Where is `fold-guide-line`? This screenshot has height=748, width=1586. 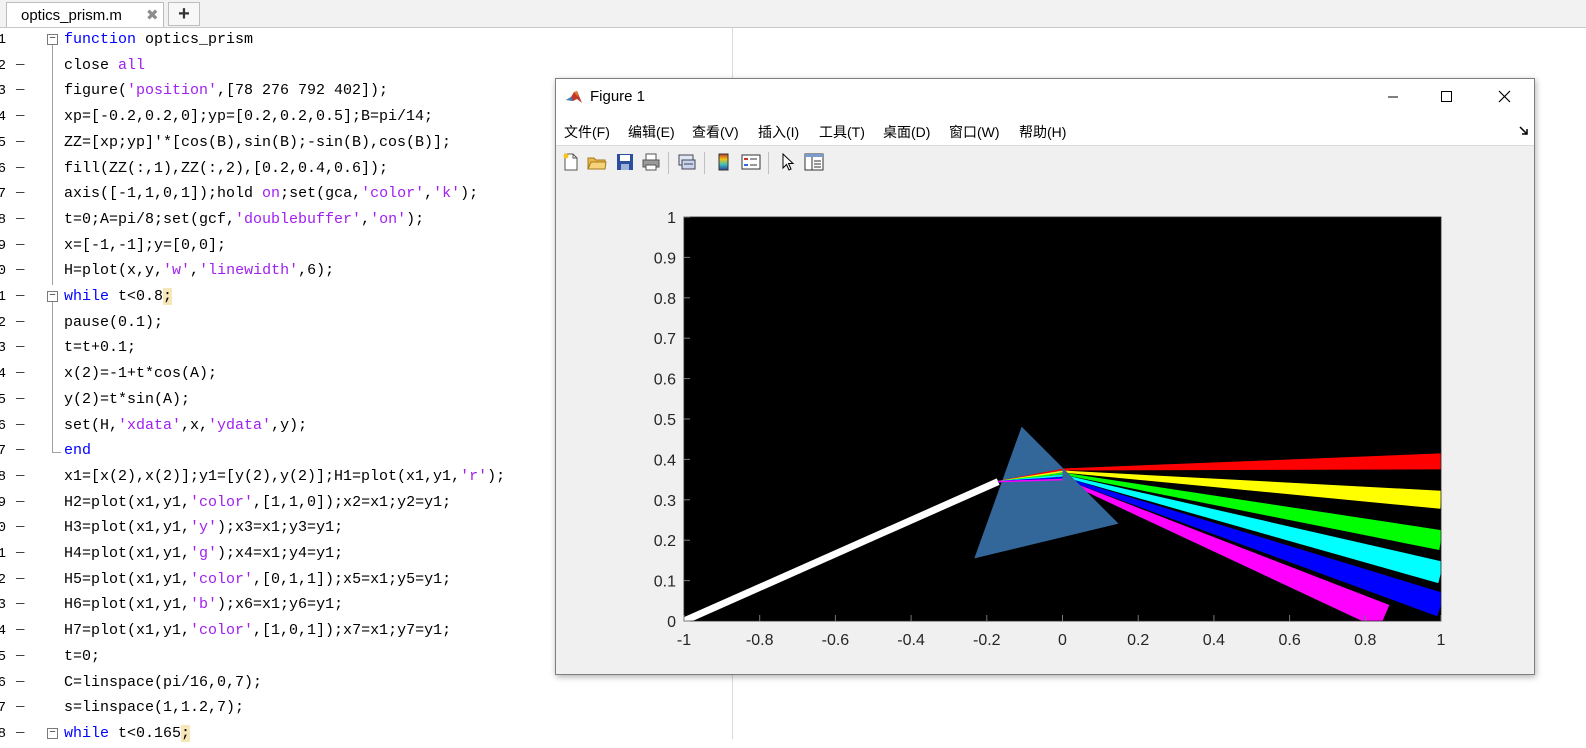 fold-guide-line is located at coordinates (52, 377).